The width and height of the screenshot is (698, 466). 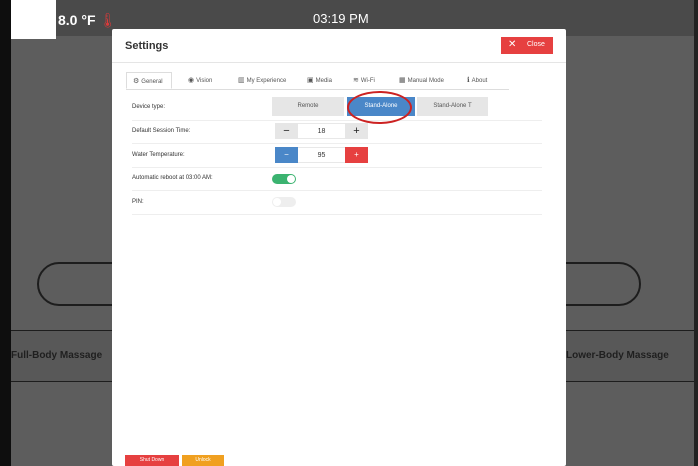 I want to click on device-type-label: Device type:, so click(x=149, y=107).